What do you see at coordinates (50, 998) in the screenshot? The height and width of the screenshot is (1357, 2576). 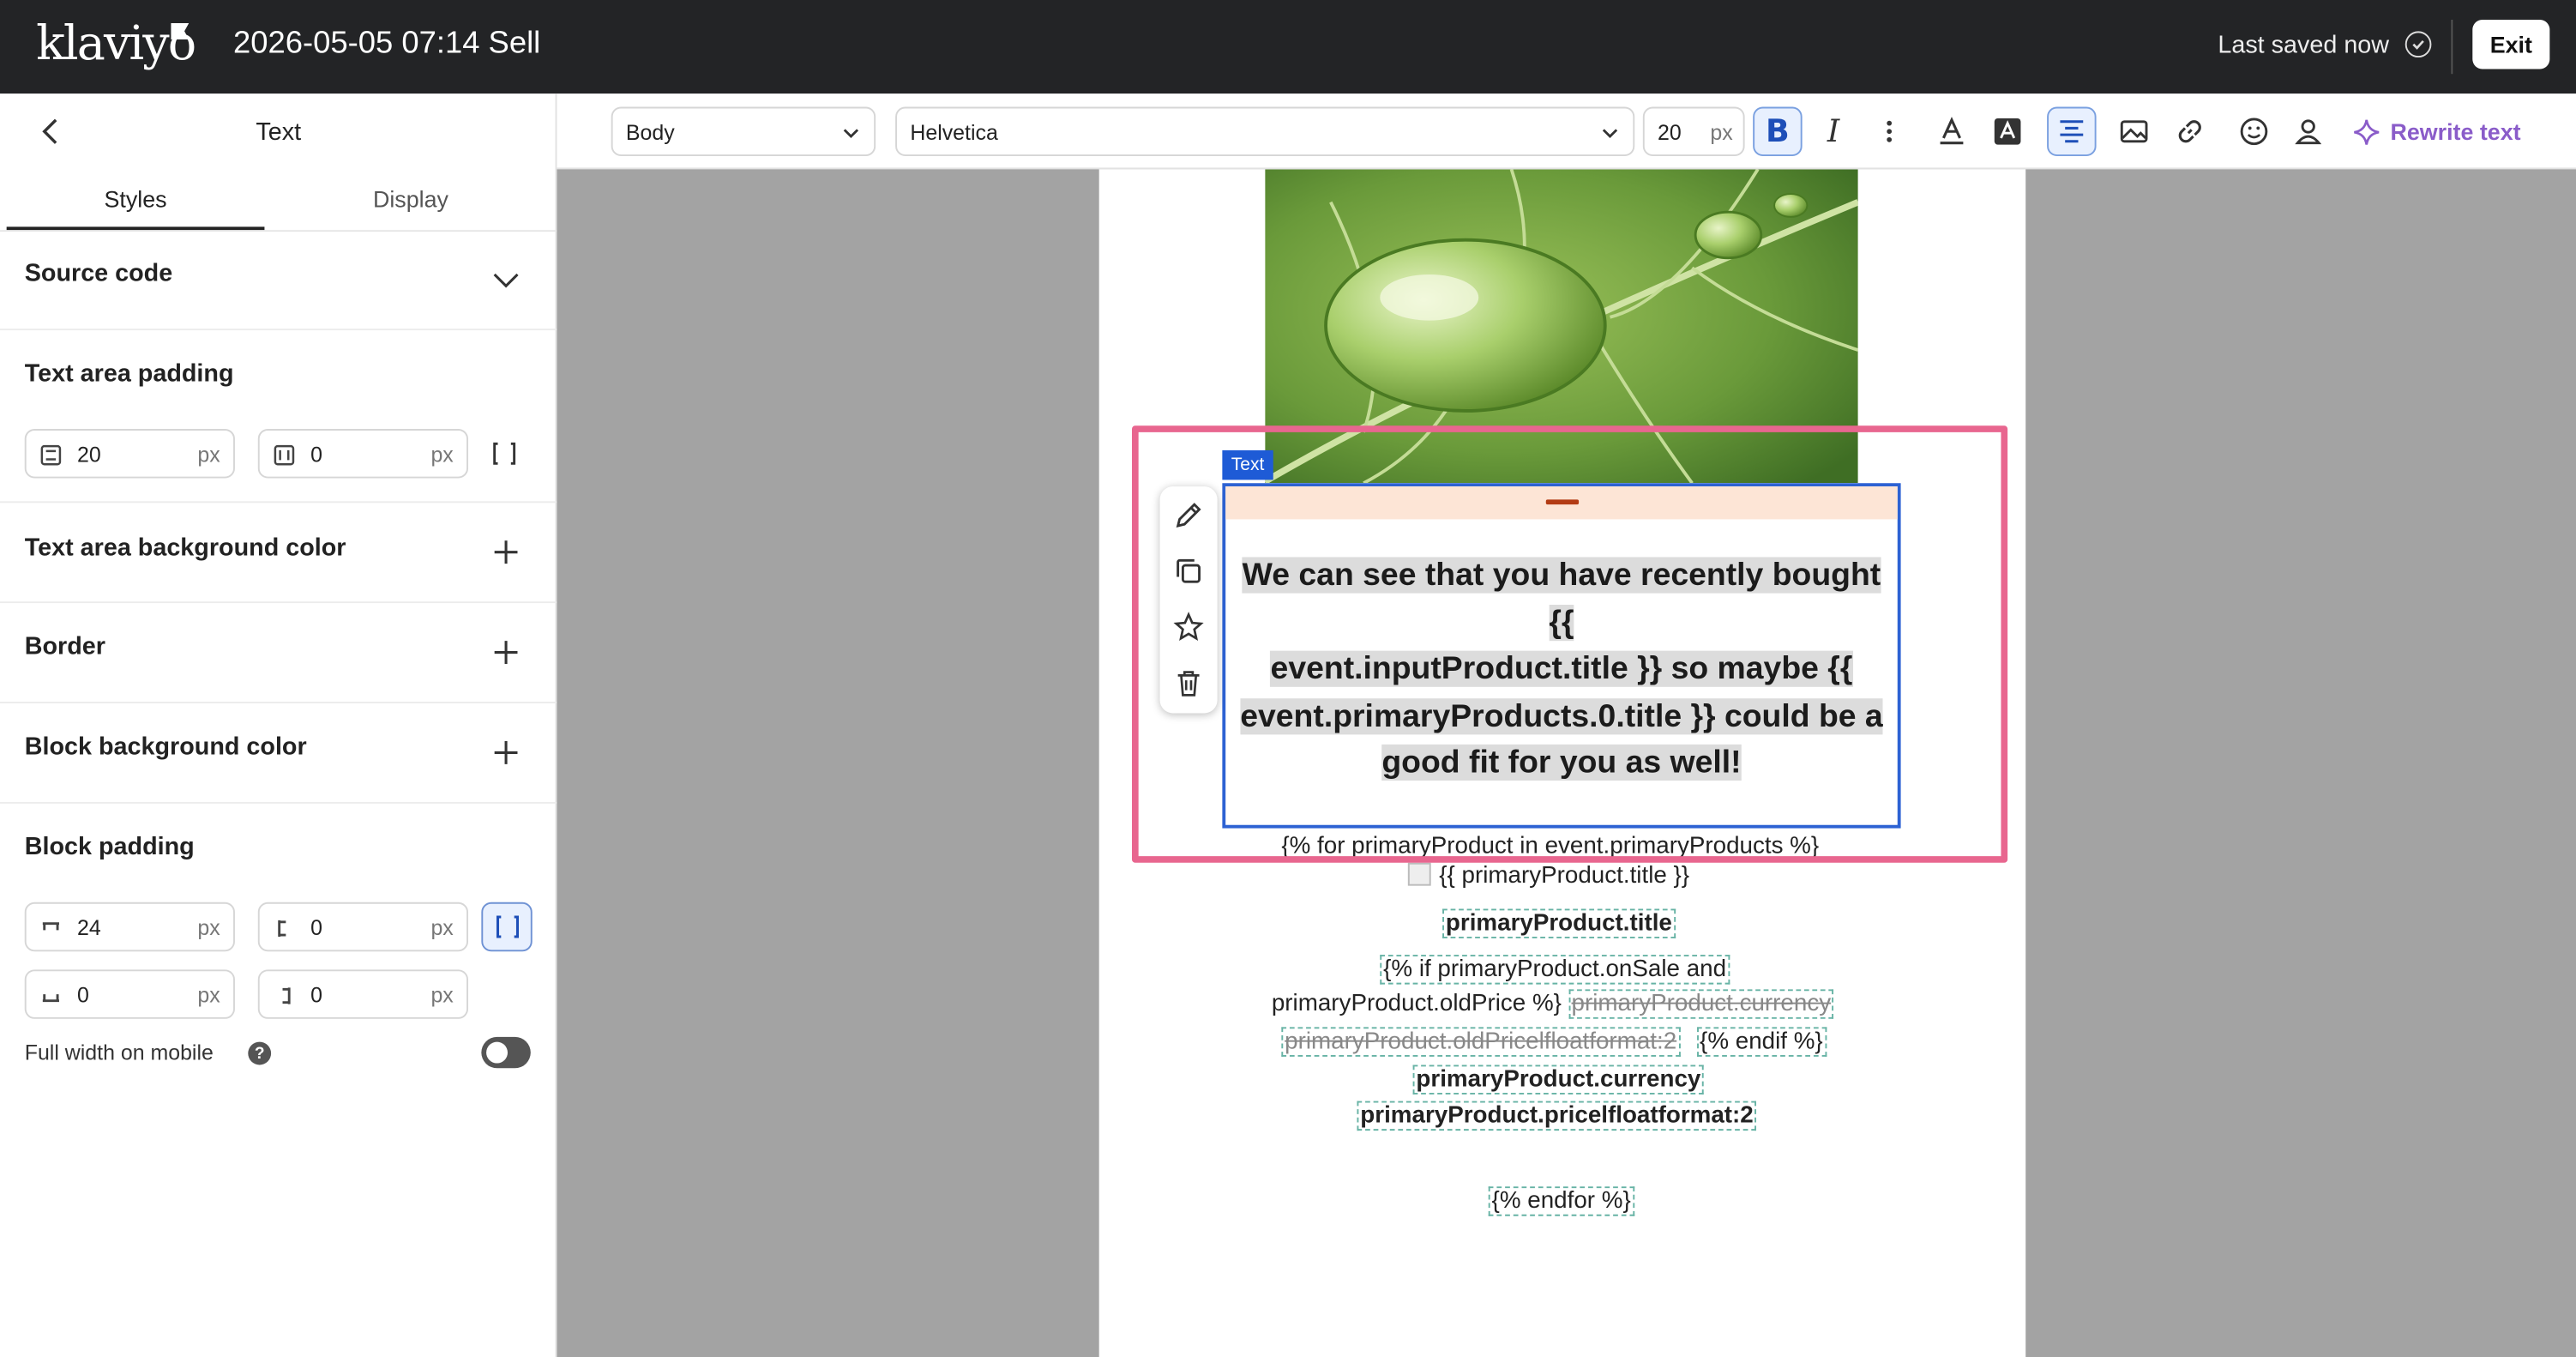 I see `padding-bottom-icon` at bounding box center [50, 998].